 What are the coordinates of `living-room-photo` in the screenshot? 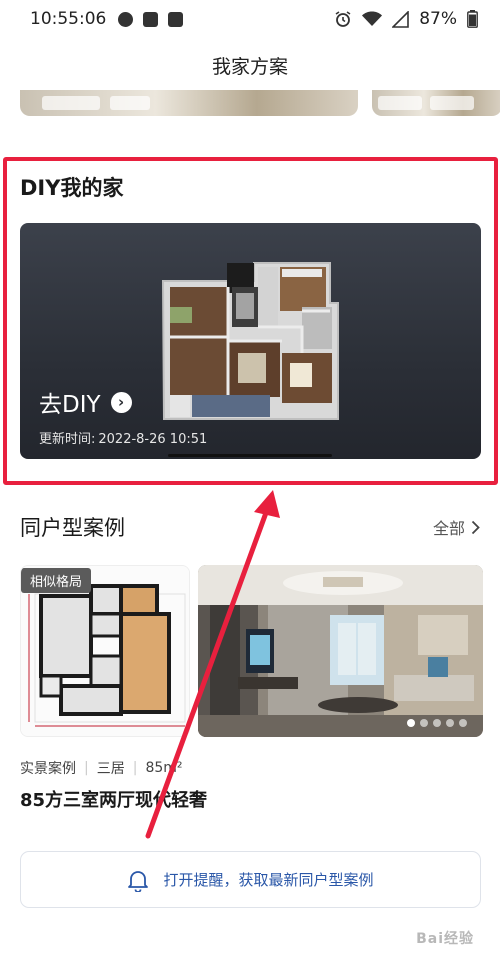 It's located at (340, 651).